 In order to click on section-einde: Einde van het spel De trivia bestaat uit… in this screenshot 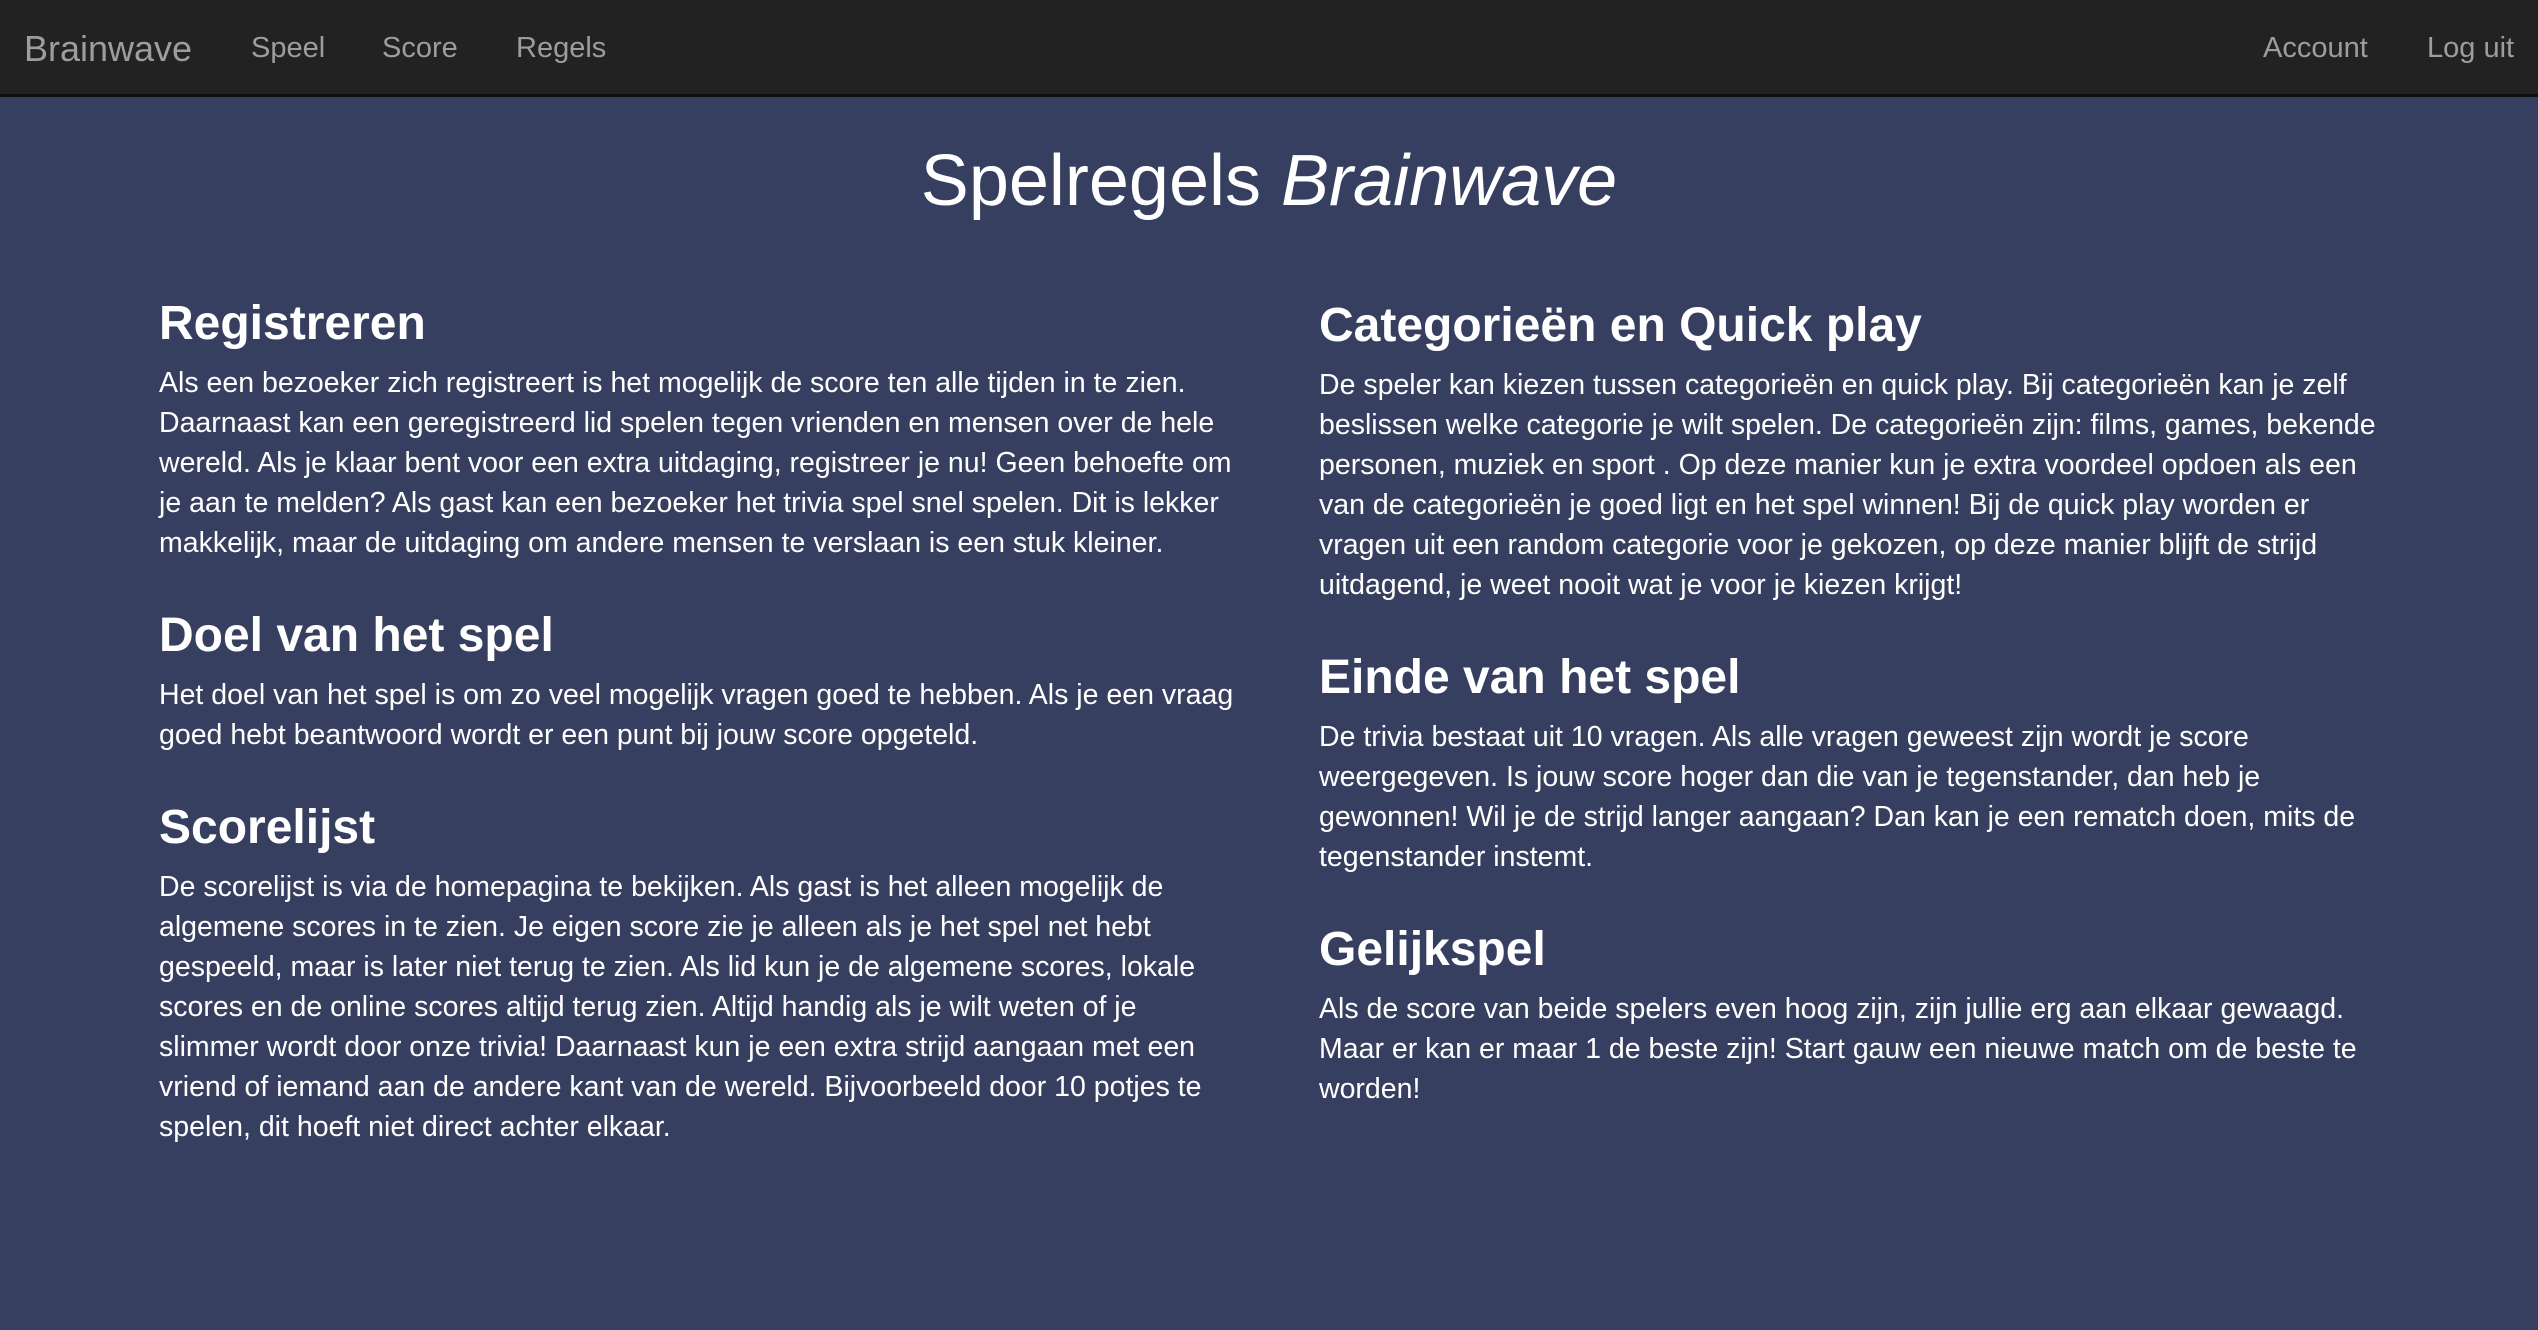, I will do `click(1859, 763)`.